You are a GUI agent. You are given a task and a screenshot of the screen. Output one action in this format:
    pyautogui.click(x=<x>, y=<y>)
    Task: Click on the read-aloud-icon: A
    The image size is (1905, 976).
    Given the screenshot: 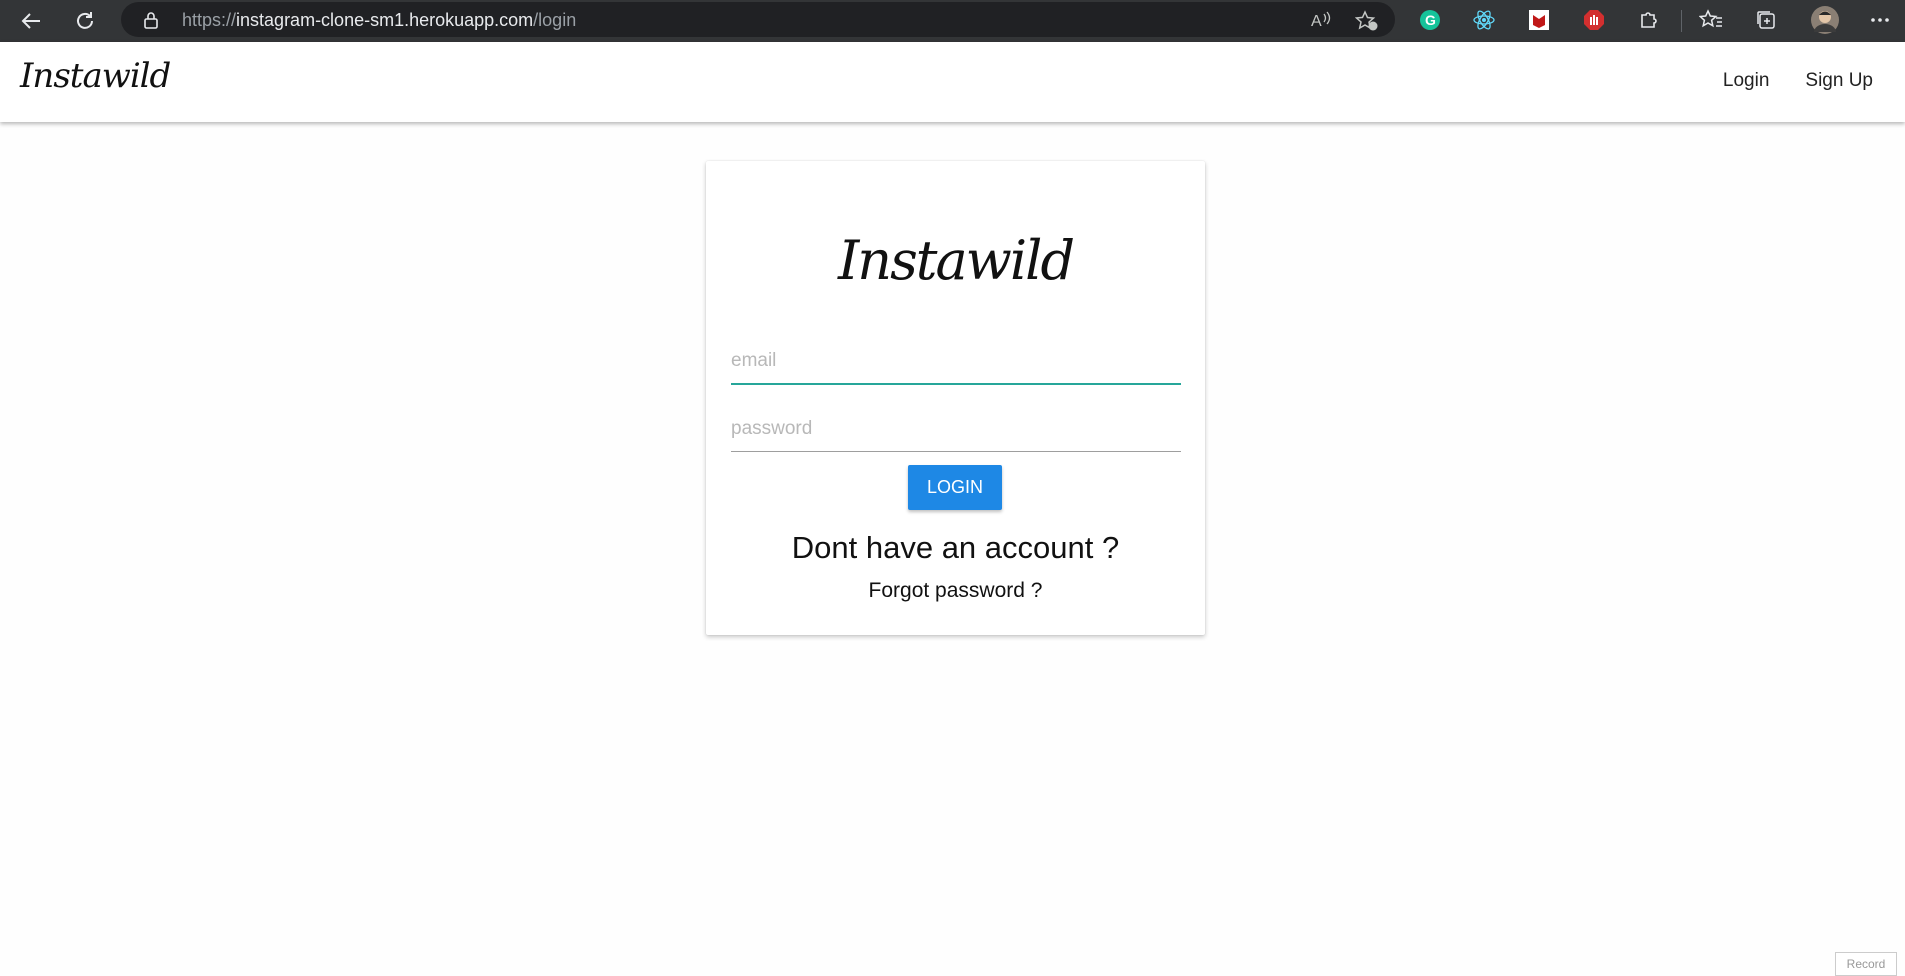 What is the action you would take?
    pyautogui.click(x=1321, y=22)
    